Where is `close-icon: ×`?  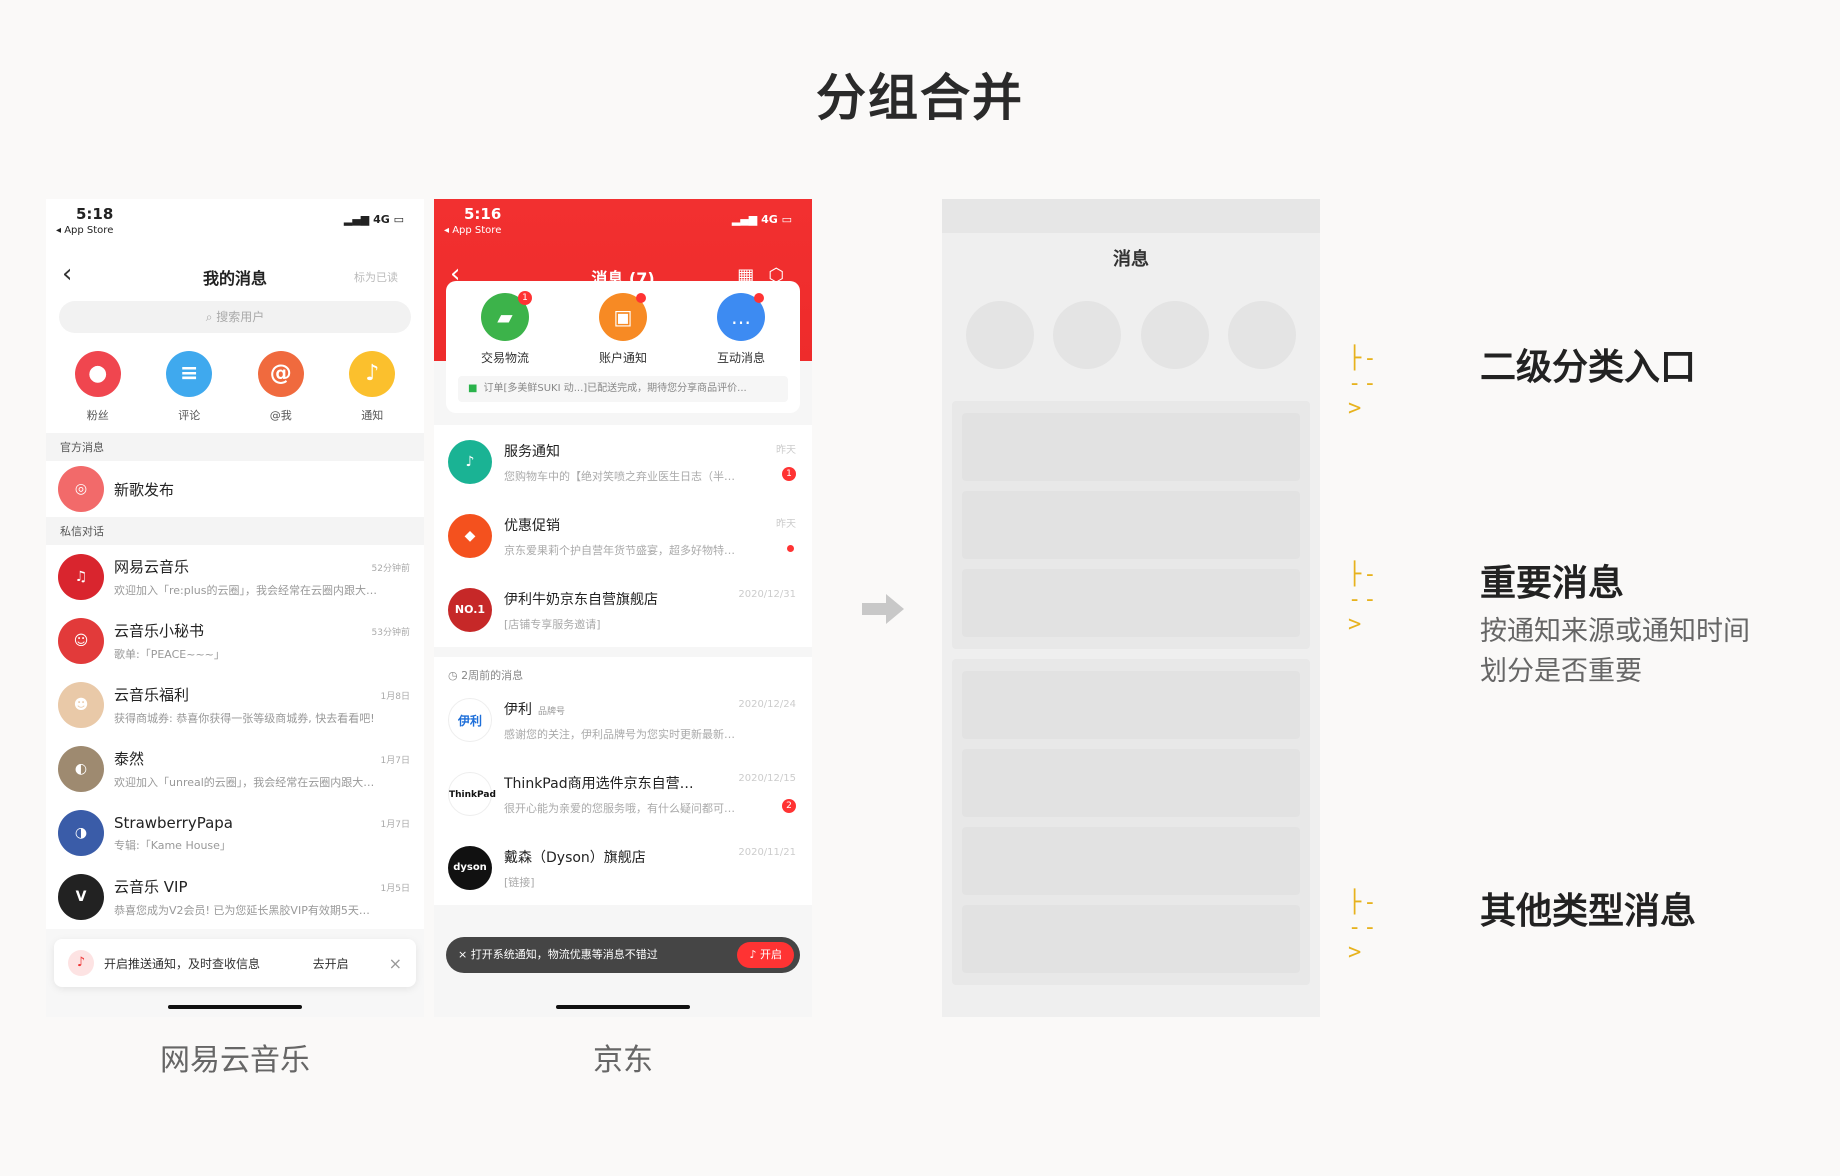
close-icon: × is located at coordinates (395, 963).